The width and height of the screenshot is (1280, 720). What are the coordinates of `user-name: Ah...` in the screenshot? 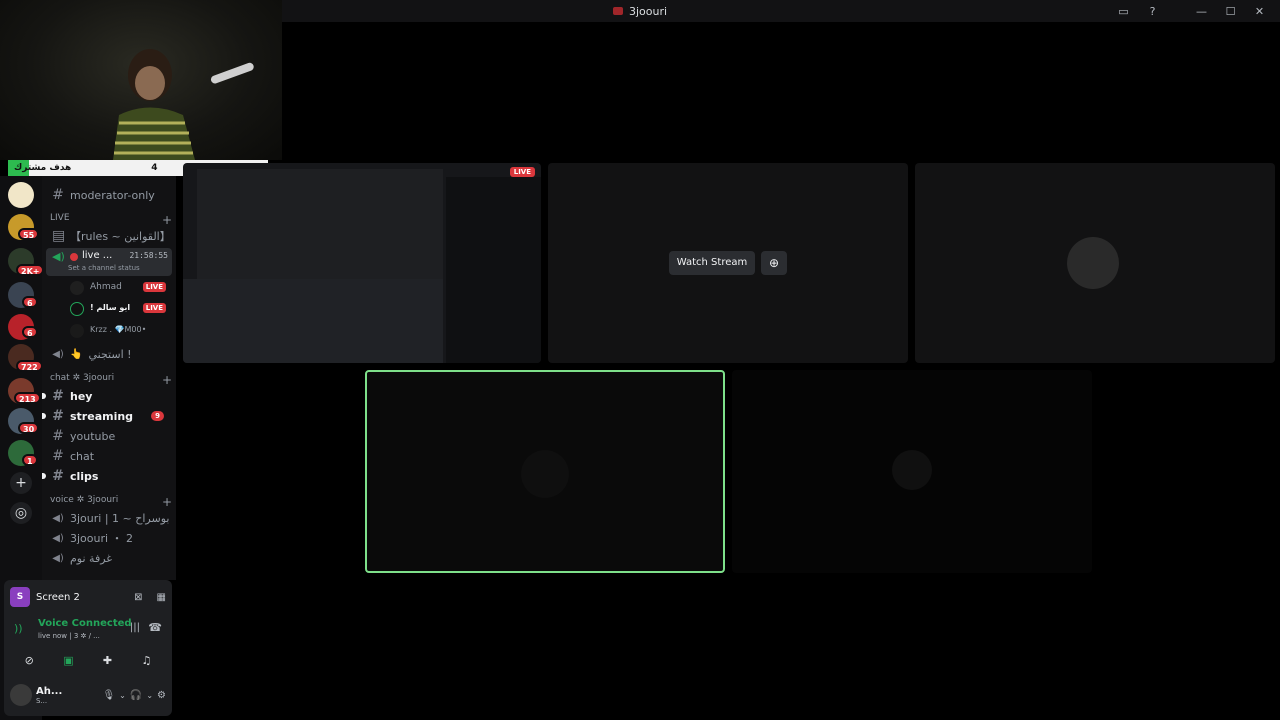 It's located at (49, 691).